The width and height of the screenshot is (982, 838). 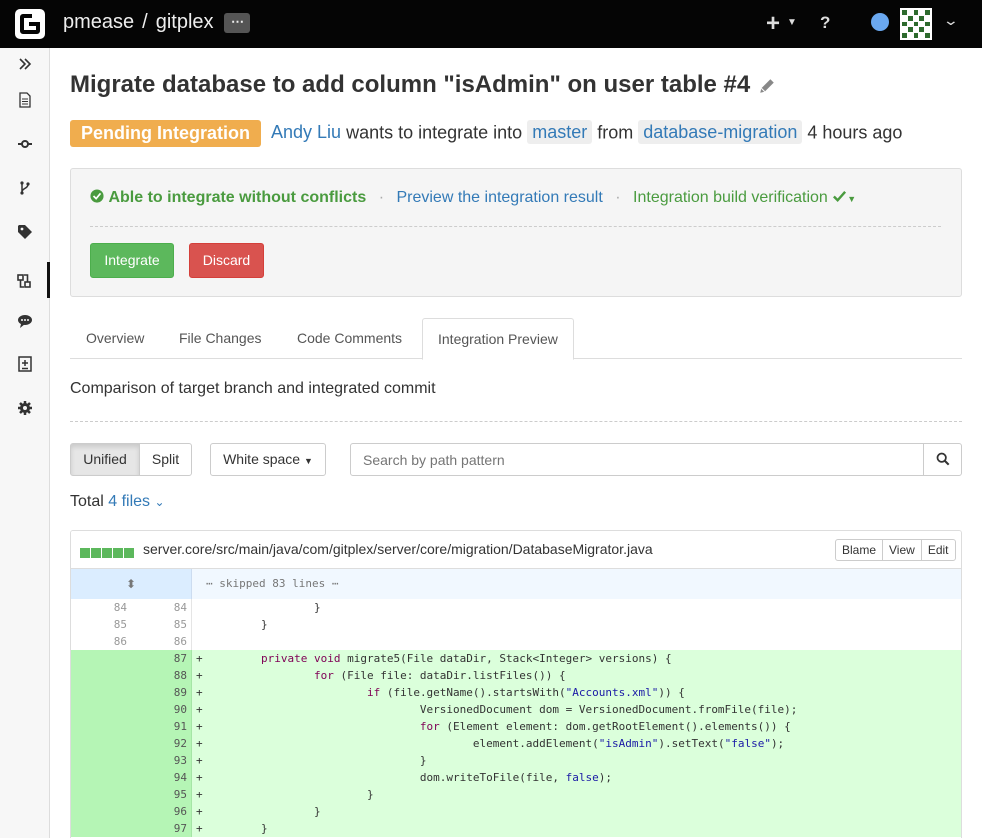 I want to click on code-line-added: 94 + dom.writeToFile(file, false);, so click(x=516, y=777).